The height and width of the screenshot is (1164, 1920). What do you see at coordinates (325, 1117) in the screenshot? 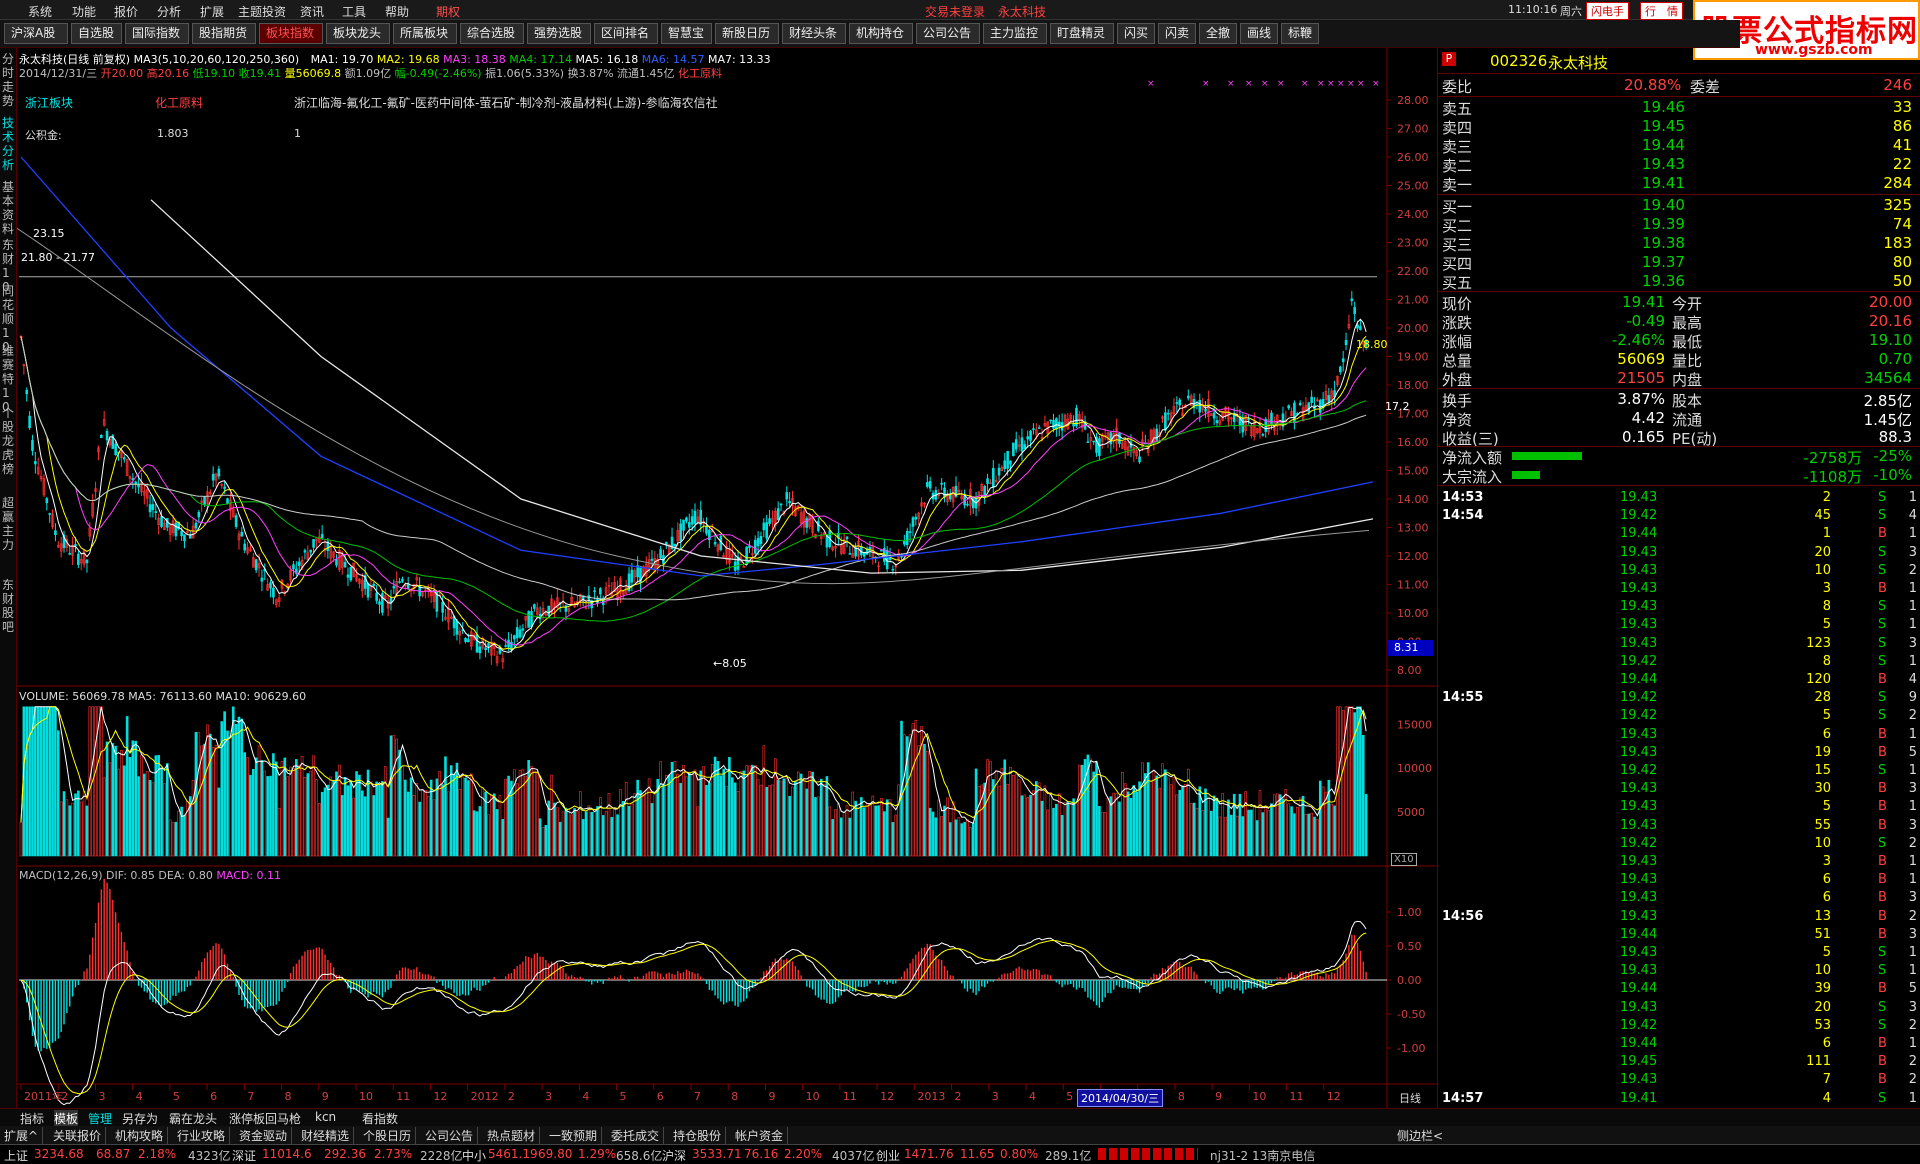
I see `indicator-tab-6: kcn` at bounding box center [325, 1117].